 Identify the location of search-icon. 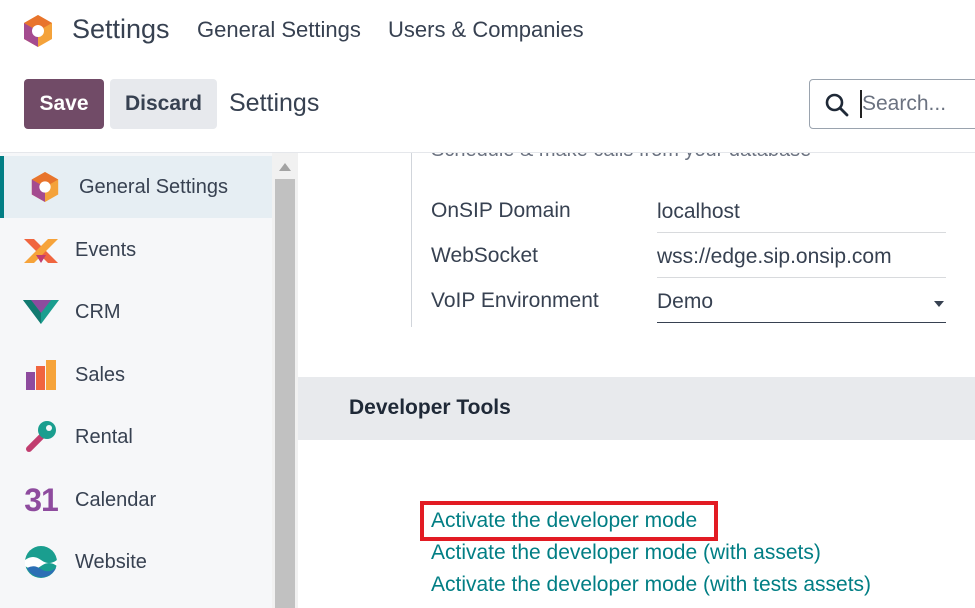
(837, 105).